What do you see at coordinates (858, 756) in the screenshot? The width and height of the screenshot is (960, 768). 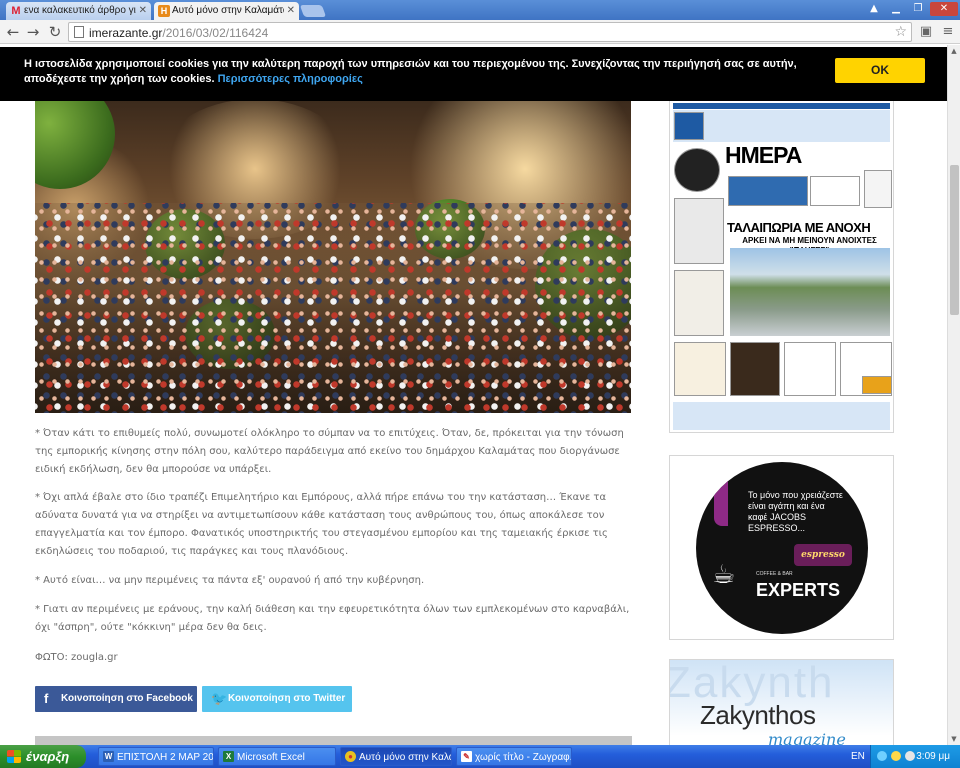 I see `language-indicator: EN` at bounding box center [858, 756].